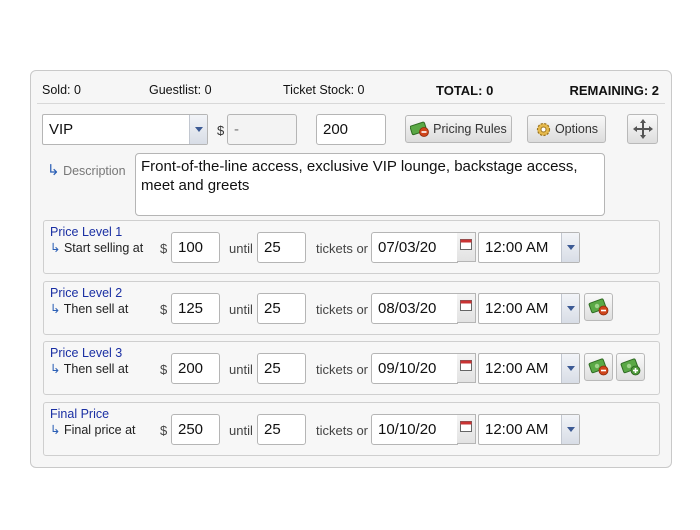 This screenshot has height=530, width=700. Describe the element at coordinates (414, 308) in the screenshot. I see `date-input: 08/03/20` at that location.